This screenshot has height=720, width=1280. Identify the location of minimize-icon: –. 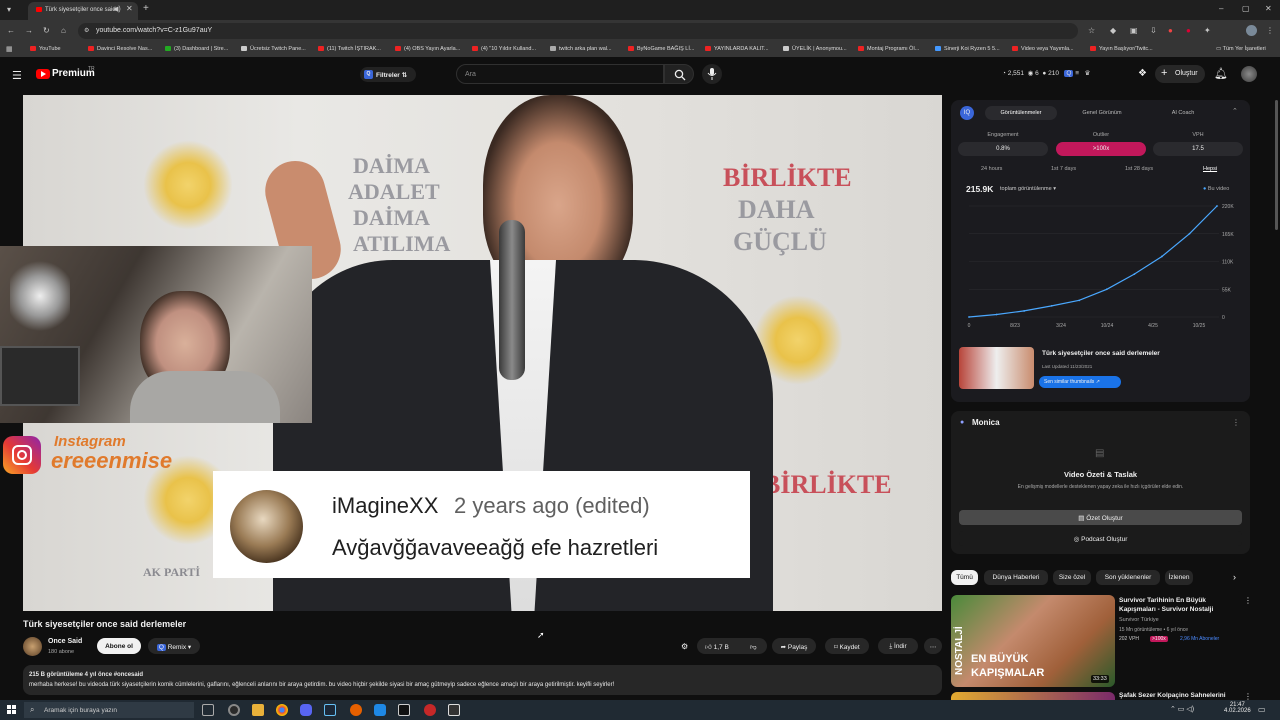
(1221, 9).